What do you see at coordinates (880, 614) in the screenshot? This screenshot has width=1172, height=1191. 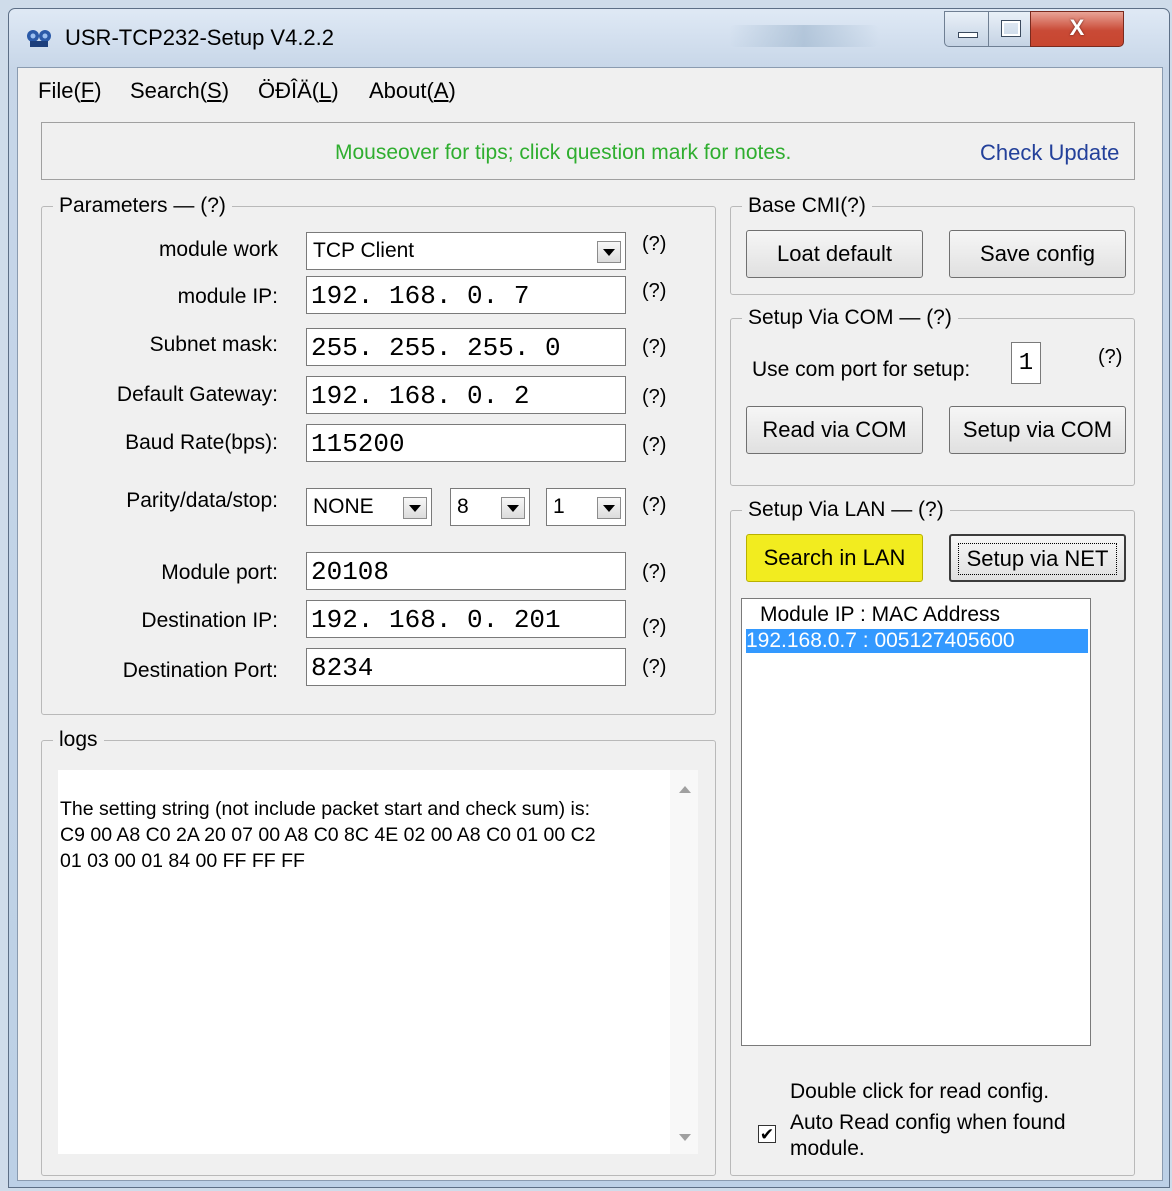 I see `list-header: Module IP : MAC Address` at bounding box center [880, 614].